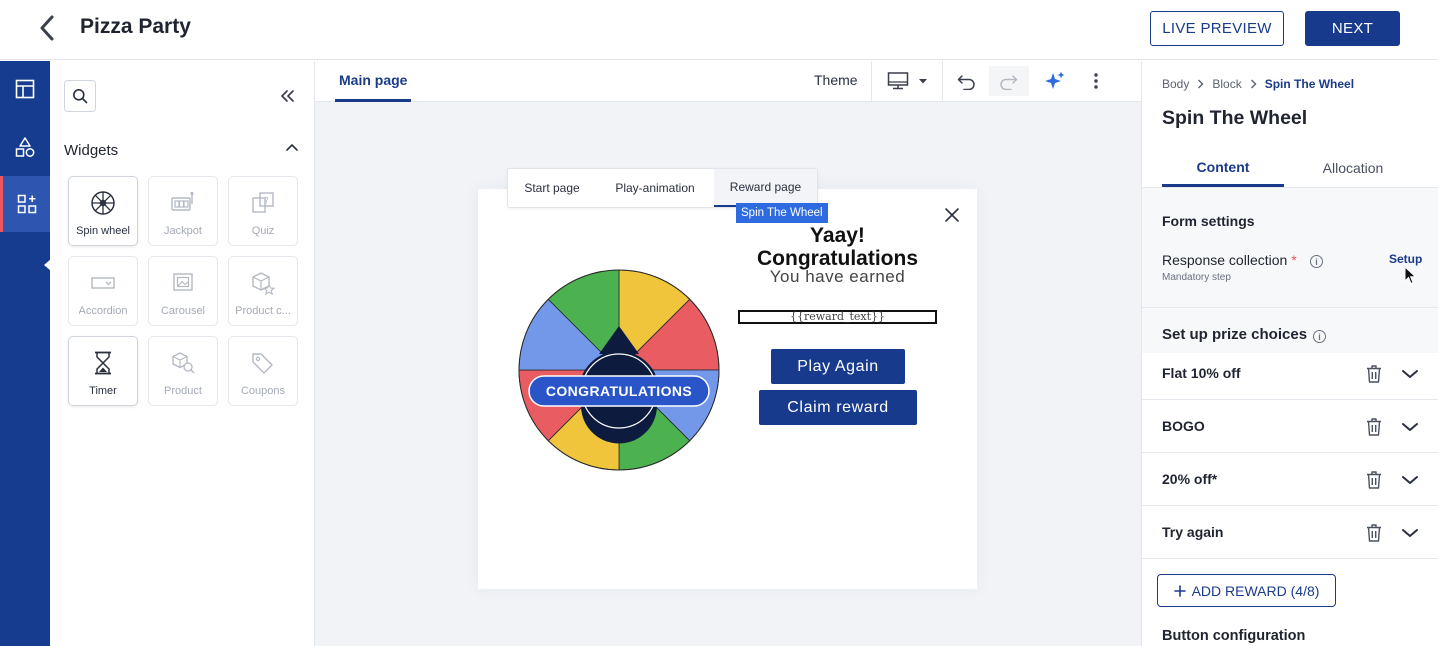 The width and height of the screenshot is (1438, 646). I want to click on rail-item-layout, so click(25, 89).